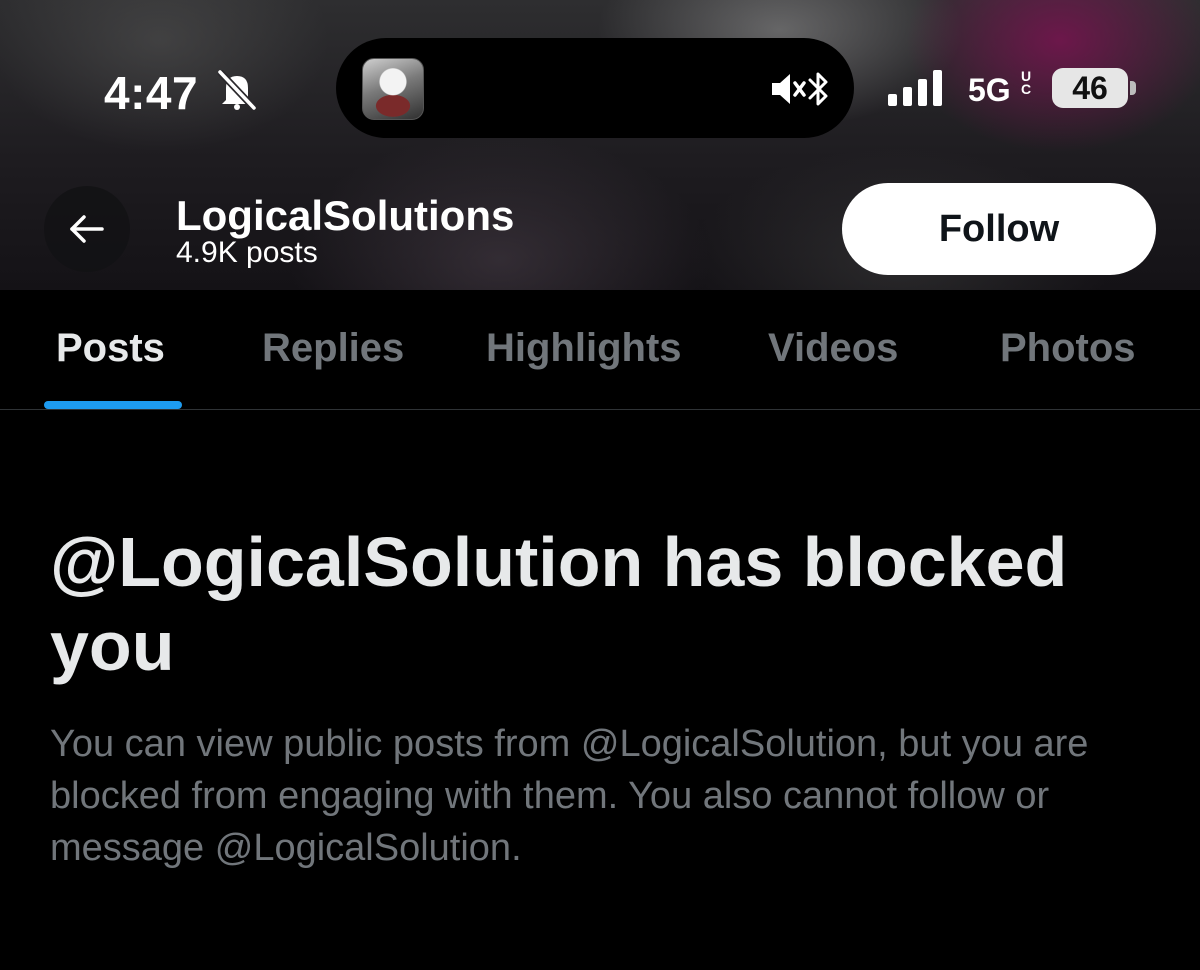 The image size is (1200, 970). Describe the element at coordinates (345, 215) in the screenshot. I see `profile-name: LogicalSolutions` at that location.